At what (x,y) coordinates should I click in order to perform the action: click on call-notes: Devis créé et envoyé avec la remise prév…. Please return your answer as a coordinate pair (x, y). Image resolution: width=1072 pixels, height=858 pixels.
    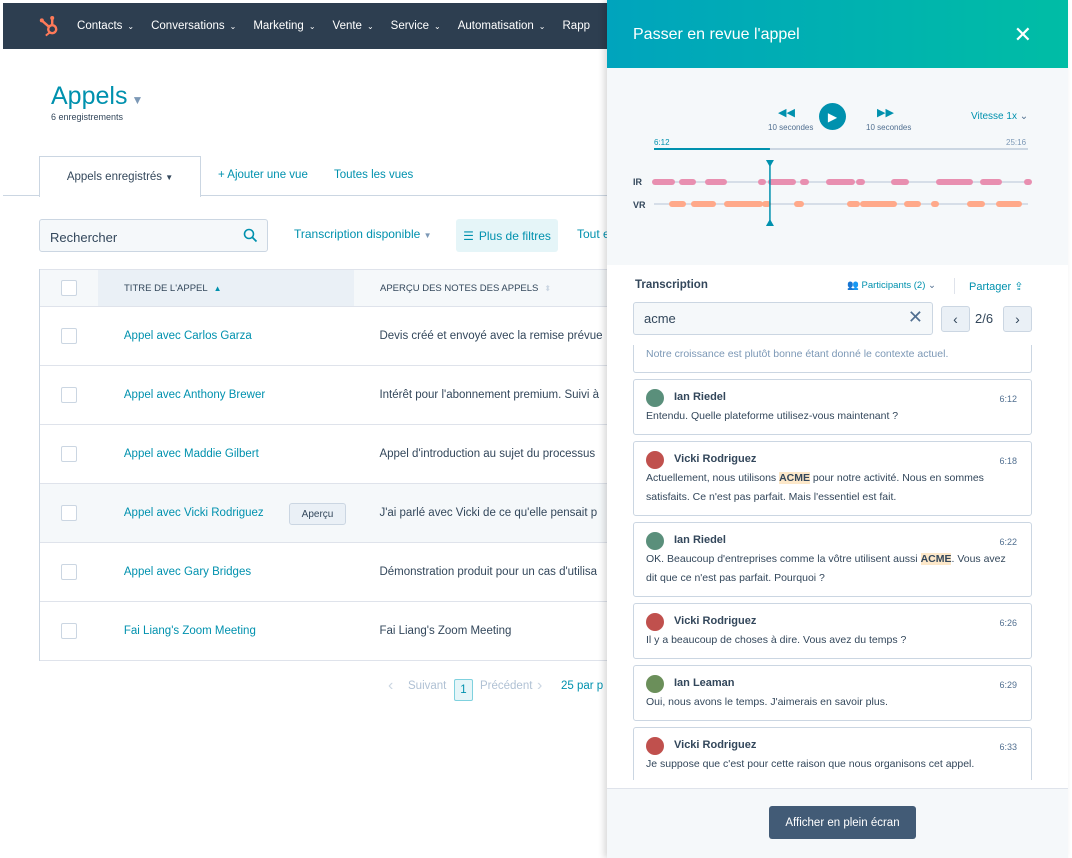
    Looking at the image, I should click on (491, 336).